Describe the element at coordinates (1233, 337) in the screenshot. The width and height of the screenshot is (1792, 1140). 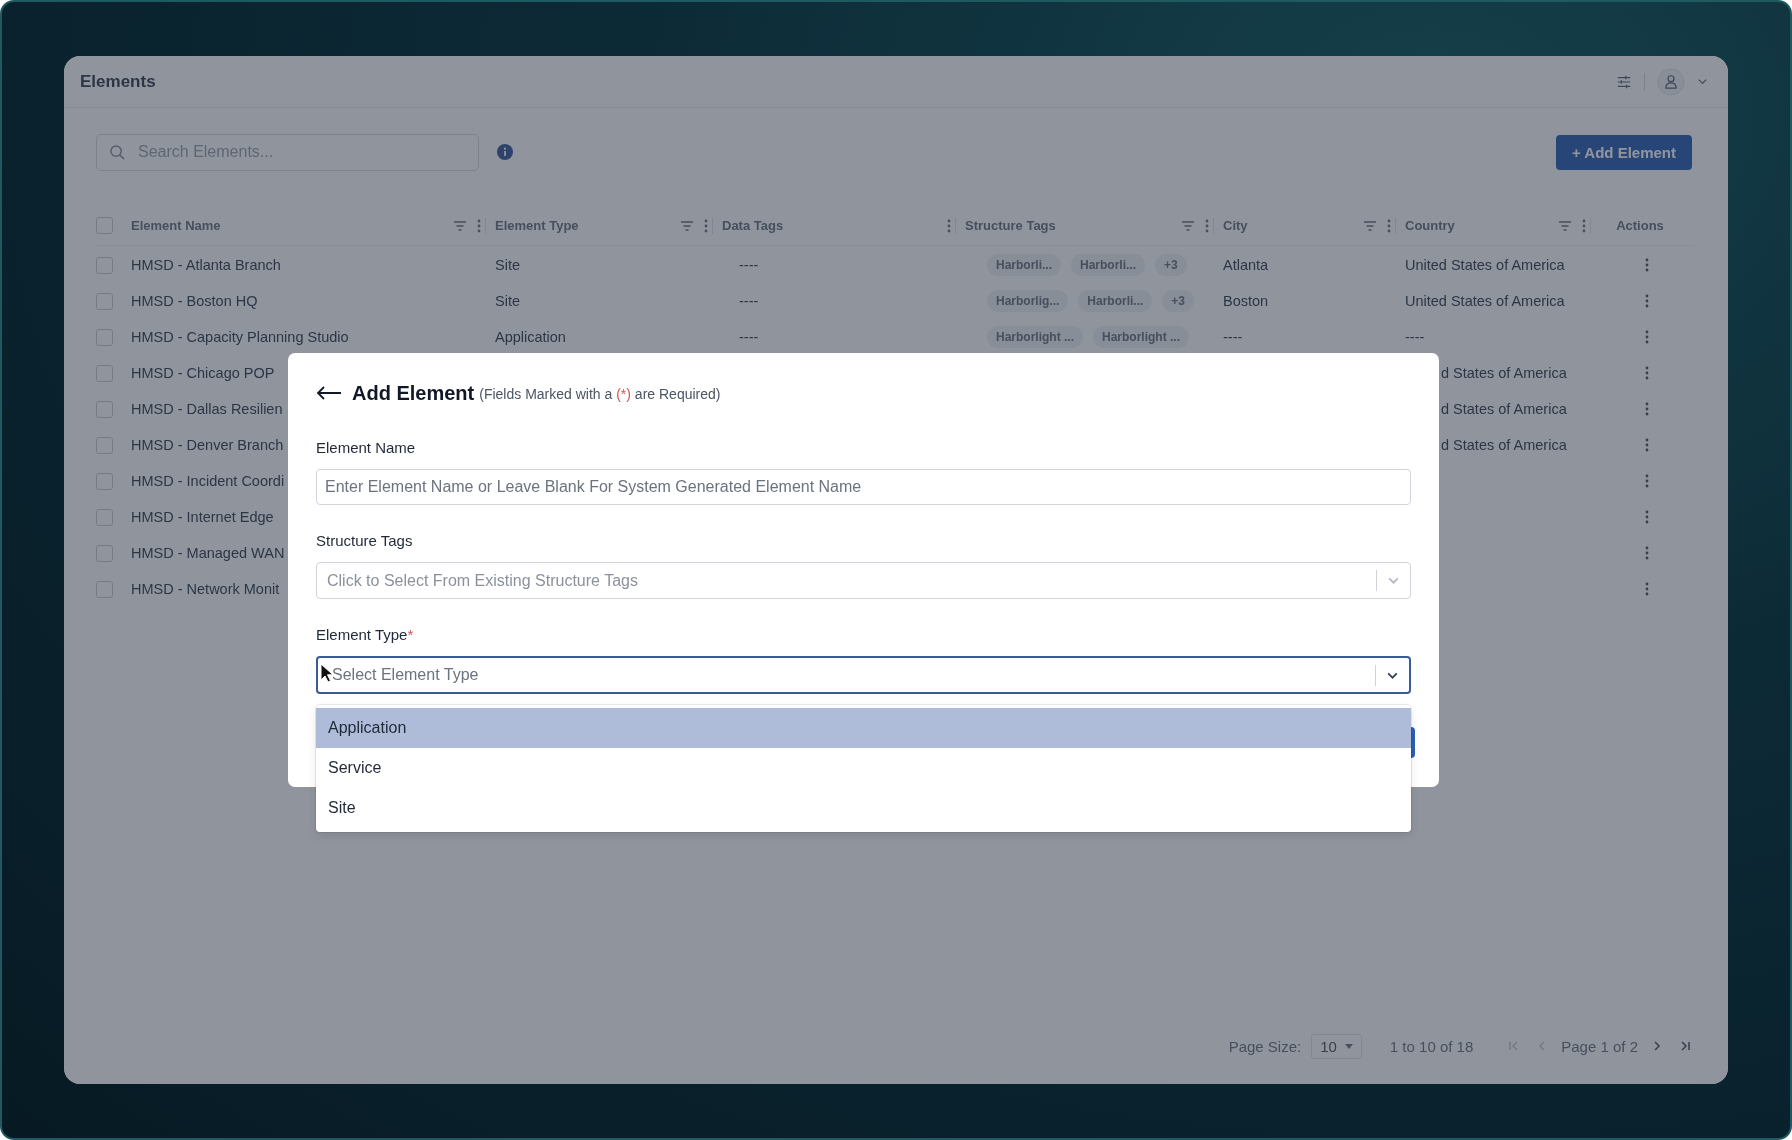
I see `city: ----` at that location.